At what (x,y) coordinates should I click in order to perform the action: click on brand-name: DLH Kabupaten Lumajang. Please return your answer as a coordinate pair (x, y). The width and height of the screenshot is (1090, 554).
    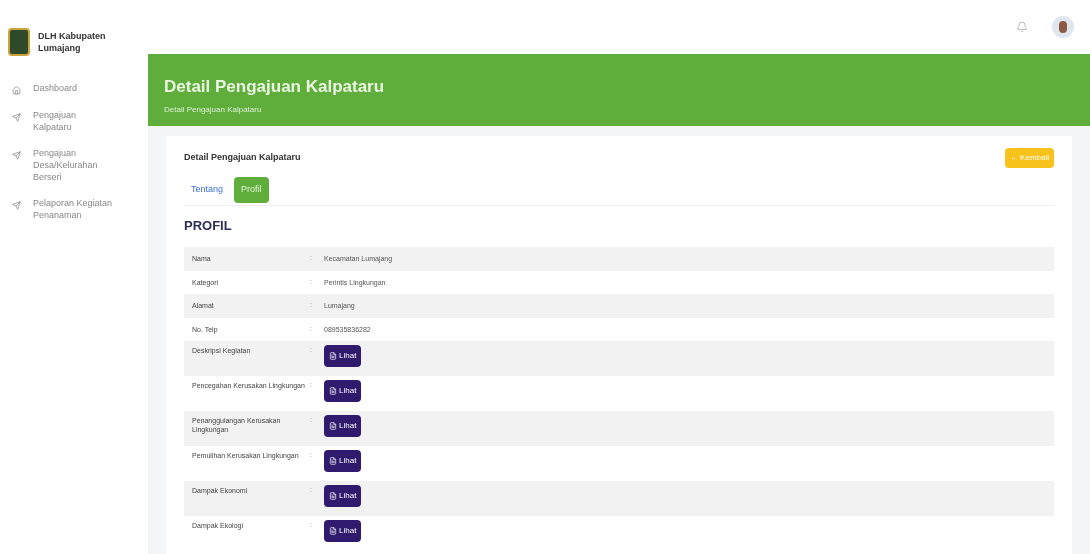
    Looking at the image, I should click on (72, 42).